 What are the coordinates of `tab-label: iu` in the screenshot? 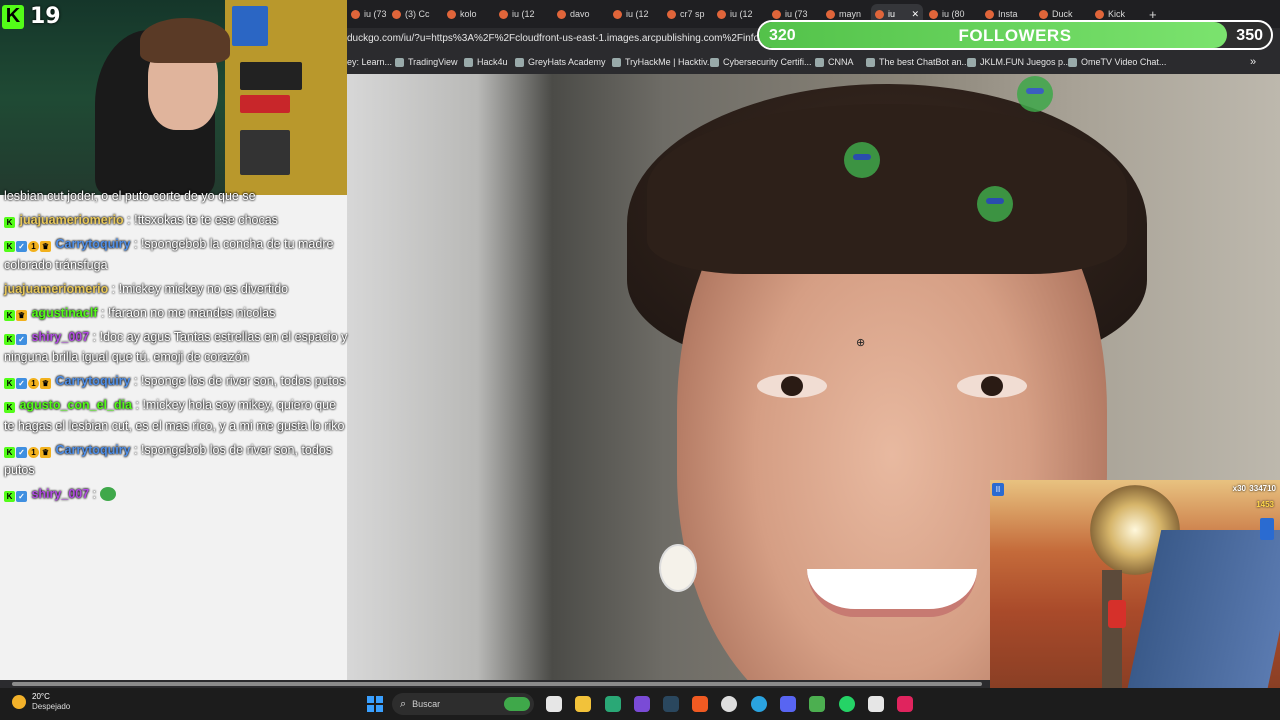 It's located at (892, 14).